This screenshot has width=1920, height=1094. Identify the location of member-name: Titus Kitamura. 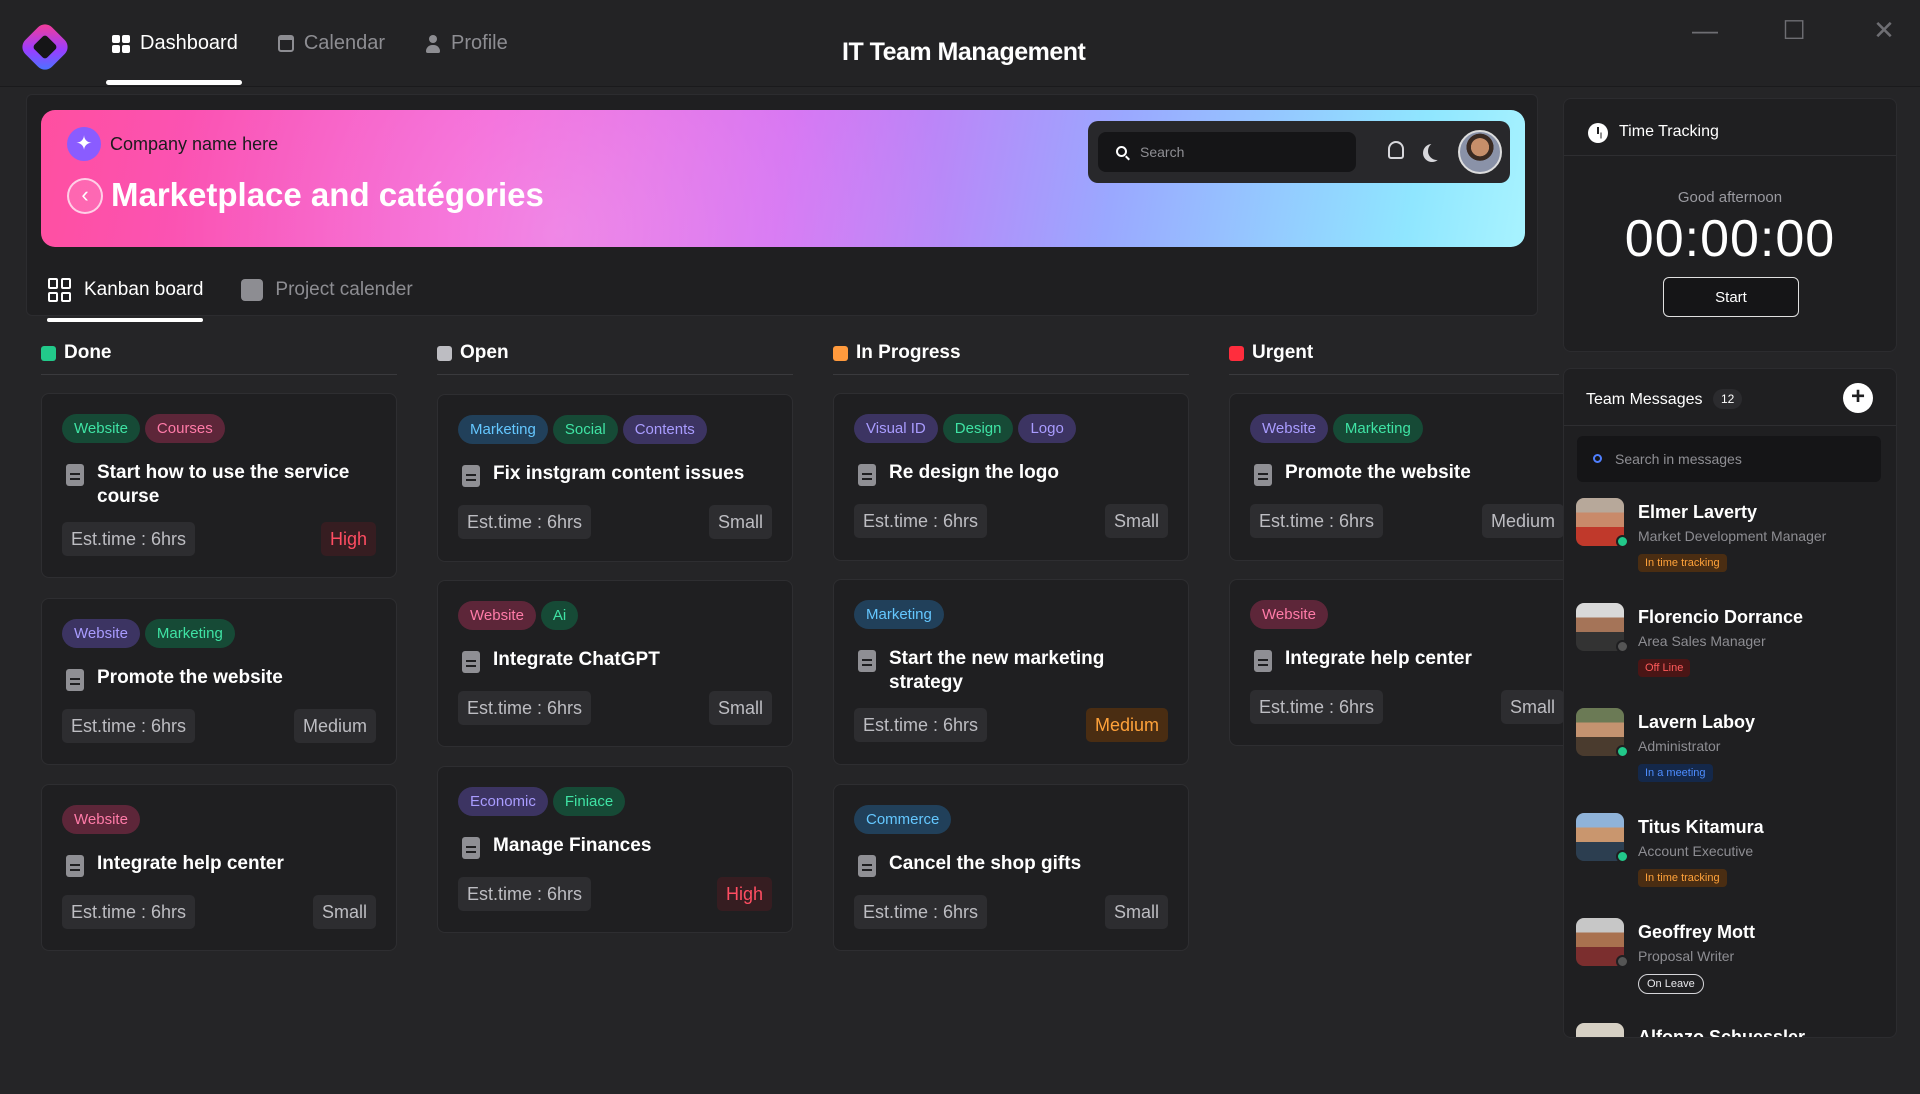
(1701, 827).